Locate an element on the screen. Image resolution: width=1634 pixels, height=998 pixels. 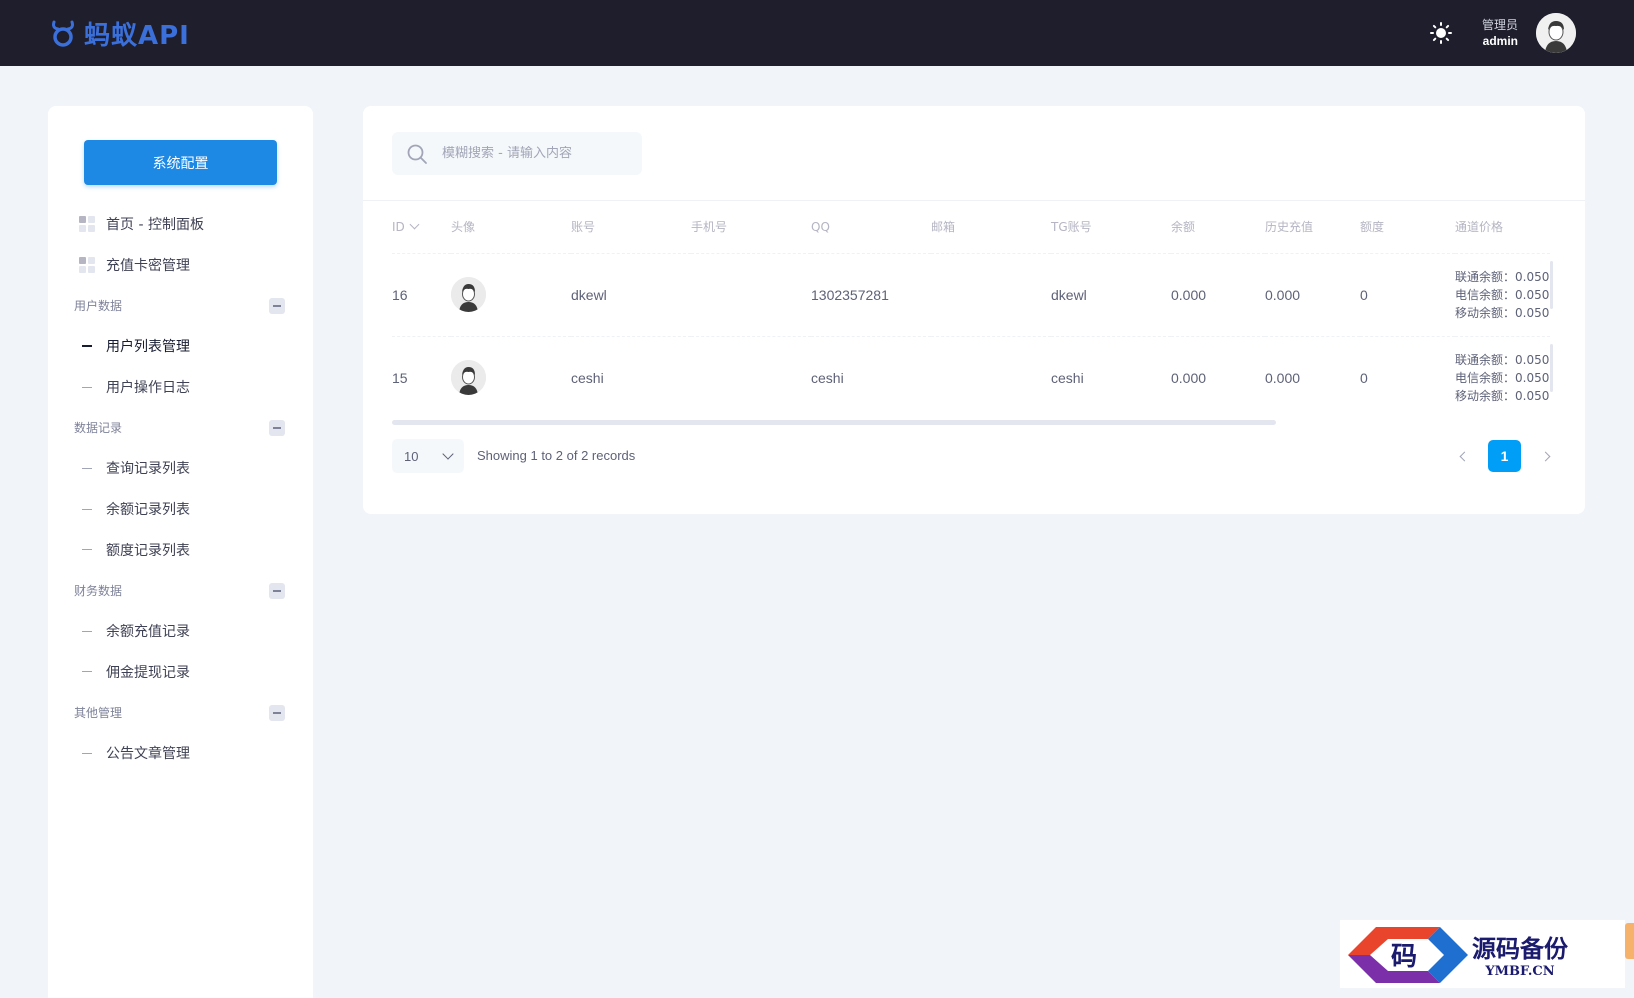
avatar-icon is located at coordinates (1556, 33).